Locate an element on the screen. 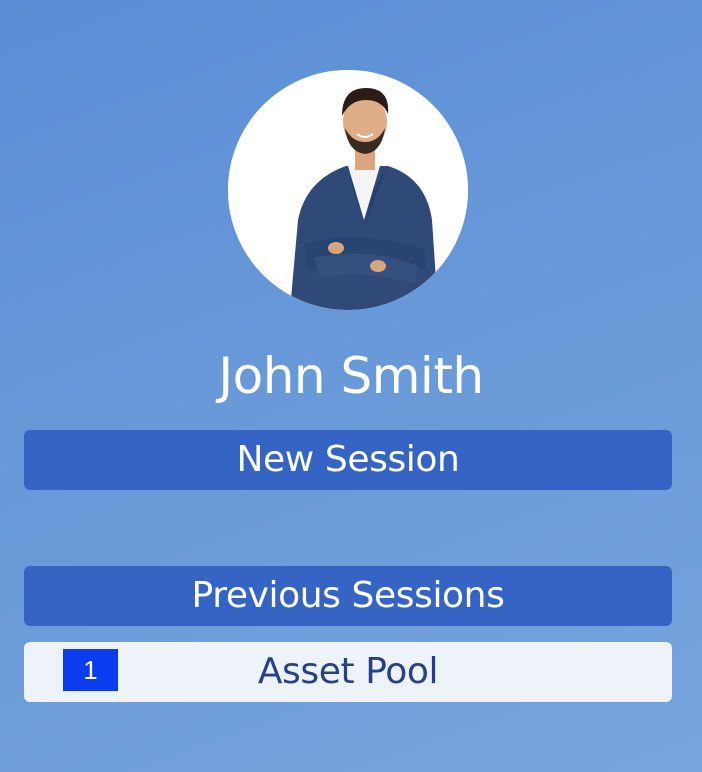  profile-avatar is located at coordinates (348, 190).